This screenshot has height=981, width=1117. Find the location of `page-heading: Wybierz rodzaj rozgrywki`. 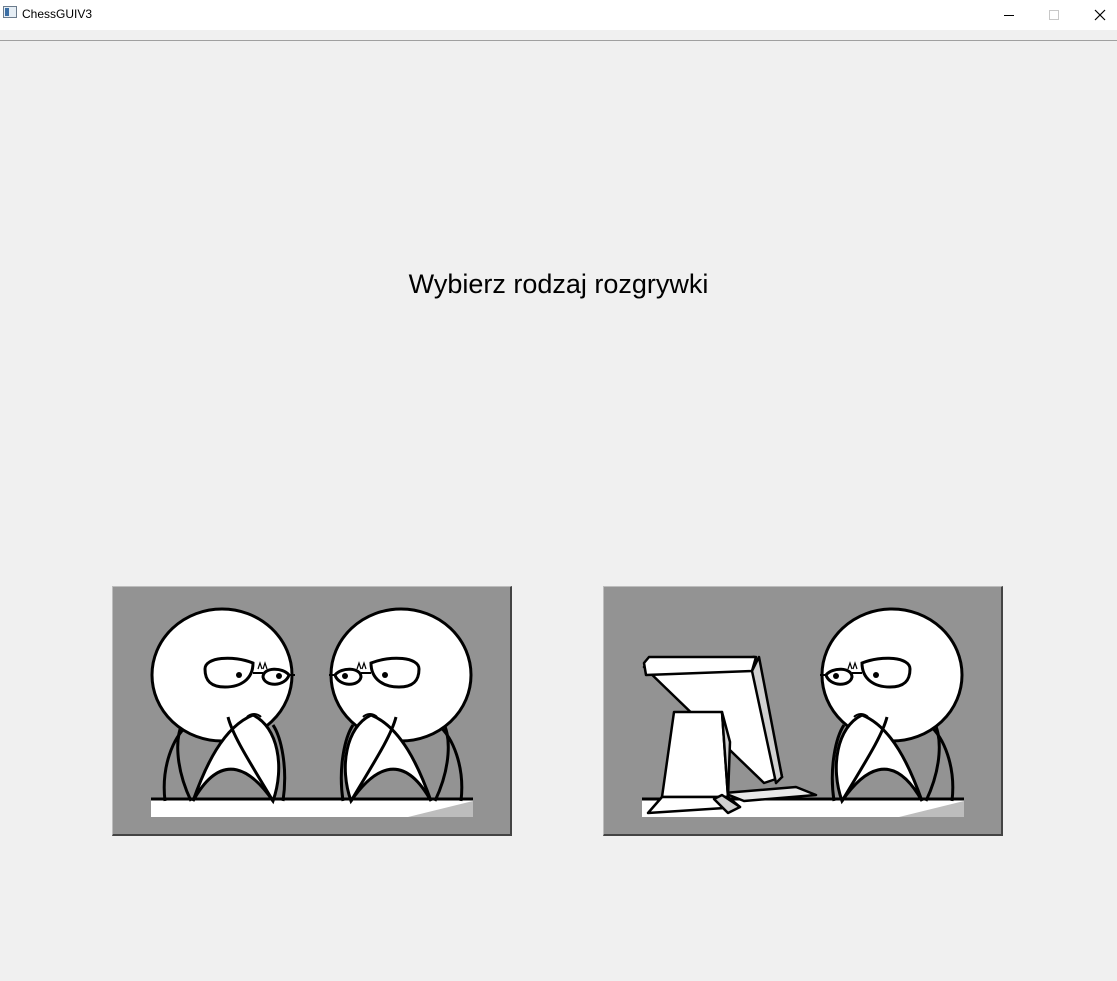

page-heading: Wybierz rodzaj rozgrywki is located at coordinates (558, 284).